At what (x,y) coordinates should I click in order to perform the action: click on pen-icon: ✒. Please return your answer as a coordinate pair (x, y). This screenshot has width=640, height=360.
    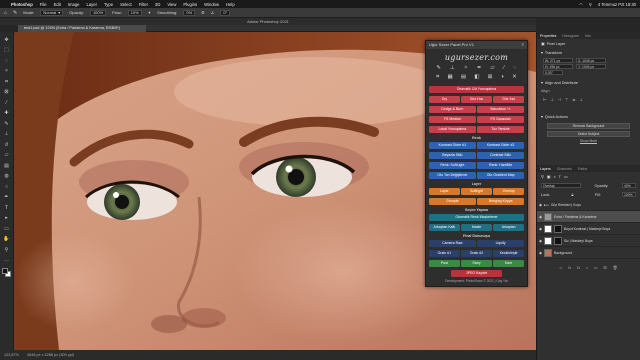
    Looking at the image, I should click on (479, 68).